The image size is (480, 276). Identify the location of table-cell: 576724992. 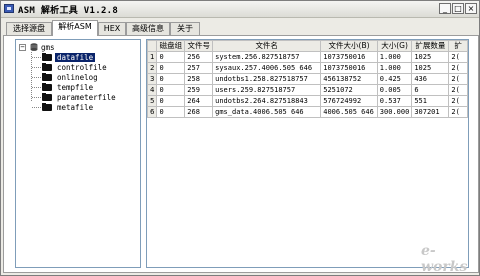
(349, 101).